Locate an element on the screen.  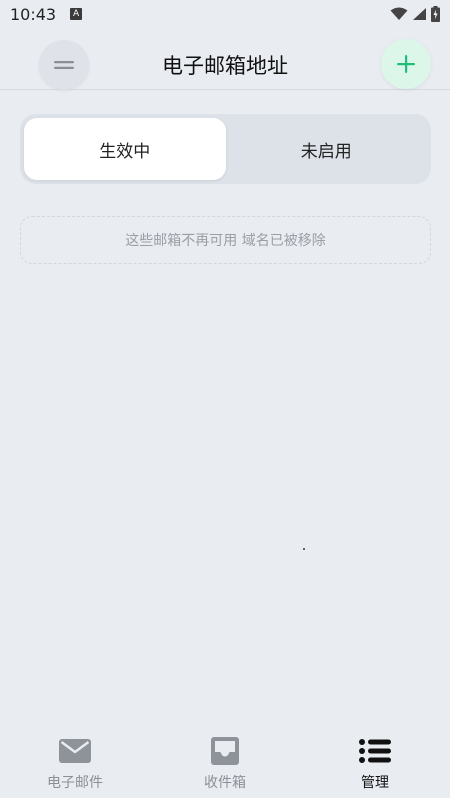
nav-item-inbox: 收件箱 is located at coordinates (225, 763).